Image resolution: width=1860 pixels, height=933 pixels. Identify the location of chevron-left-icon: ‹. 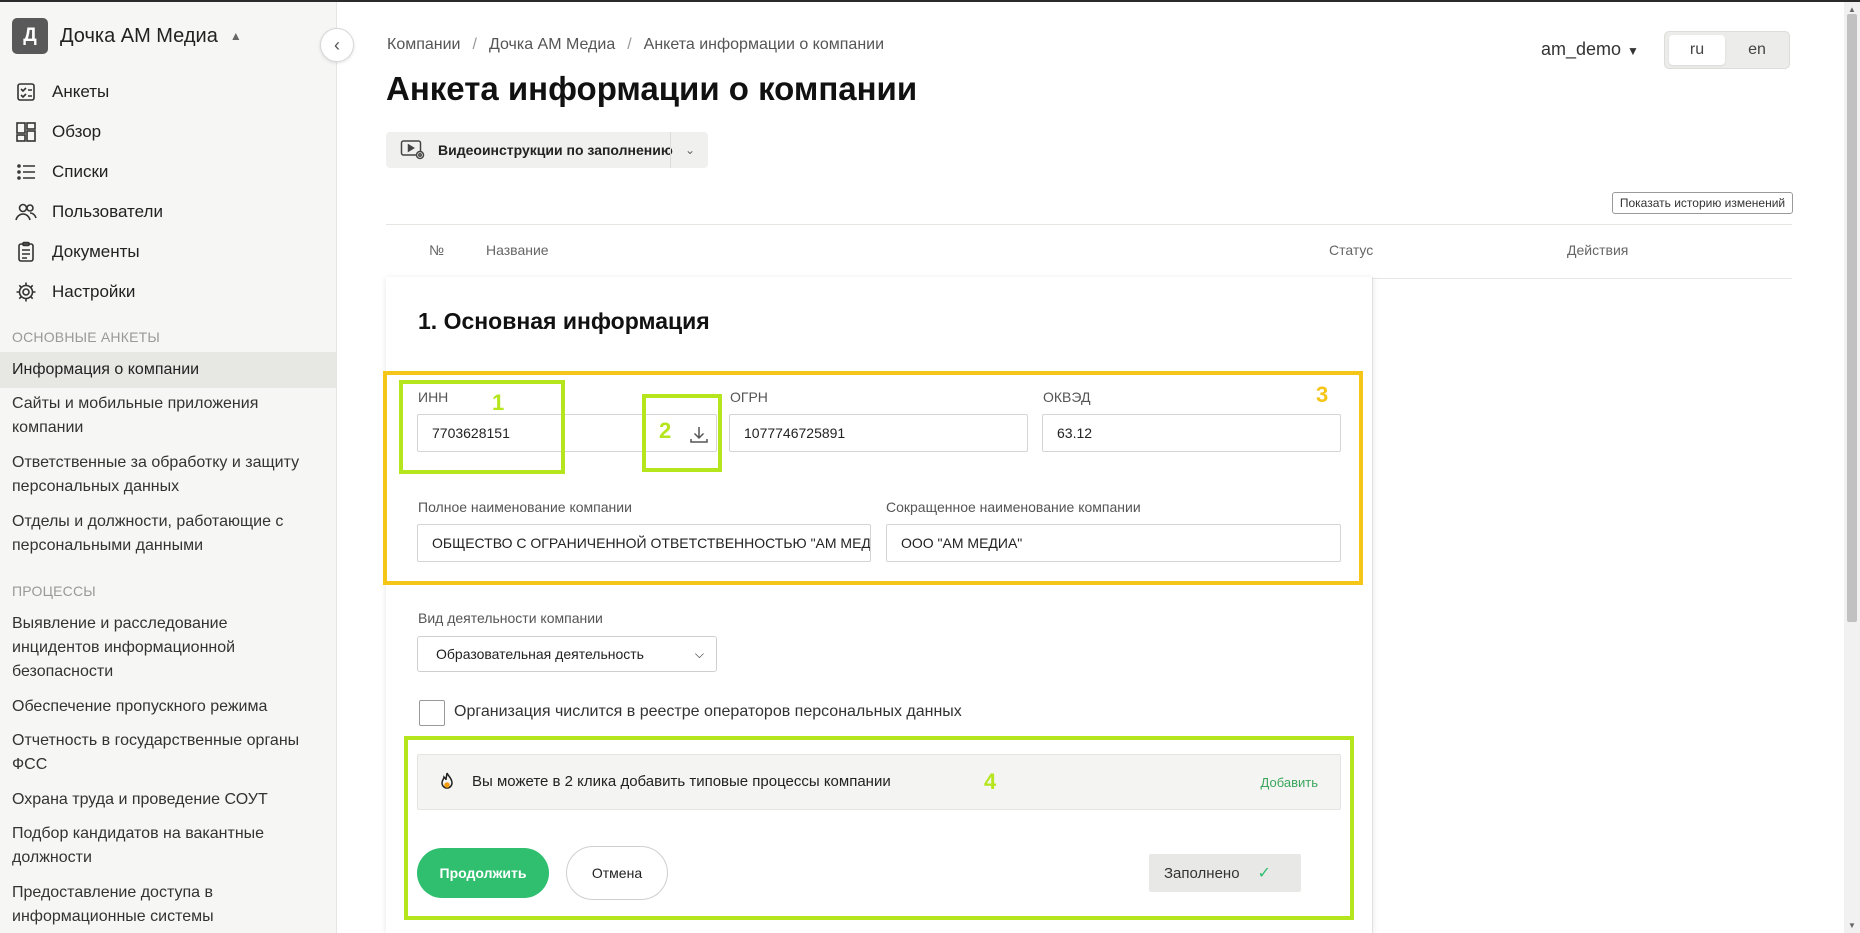
(337, 44).